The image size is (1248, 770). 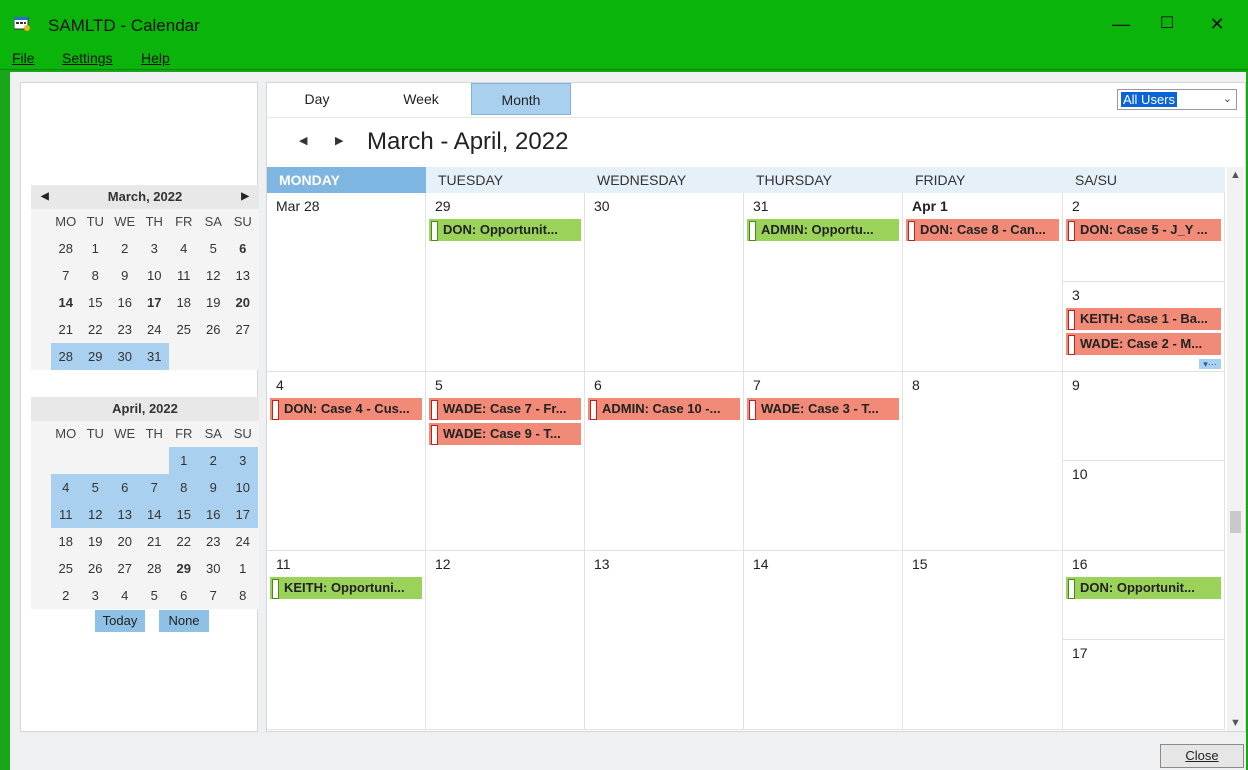 I want to click on close-button: Close, so click(x=1202, y=756).